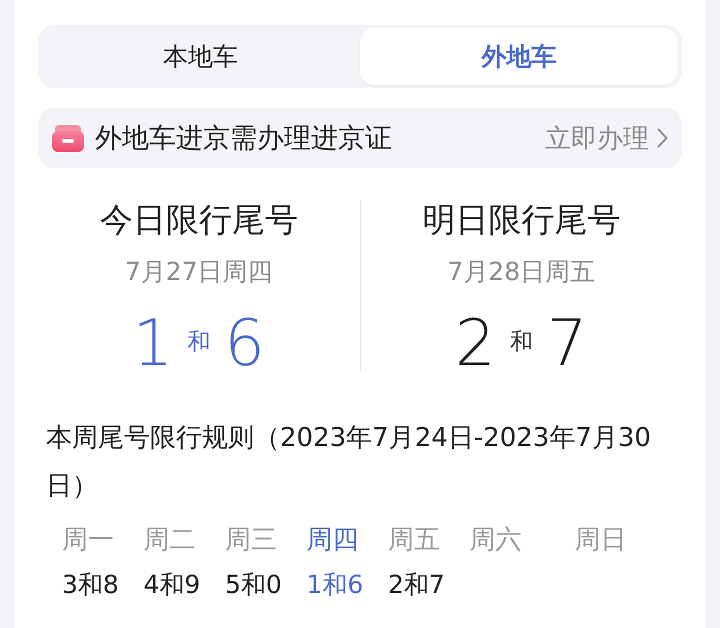 Image resolution: width=720 pixels, height=628 pixels. What do you see at coordinates (199, 220) in the screenshot?
I see `restriction-title: 今日限行尾号` at bounding box center [199, 220].